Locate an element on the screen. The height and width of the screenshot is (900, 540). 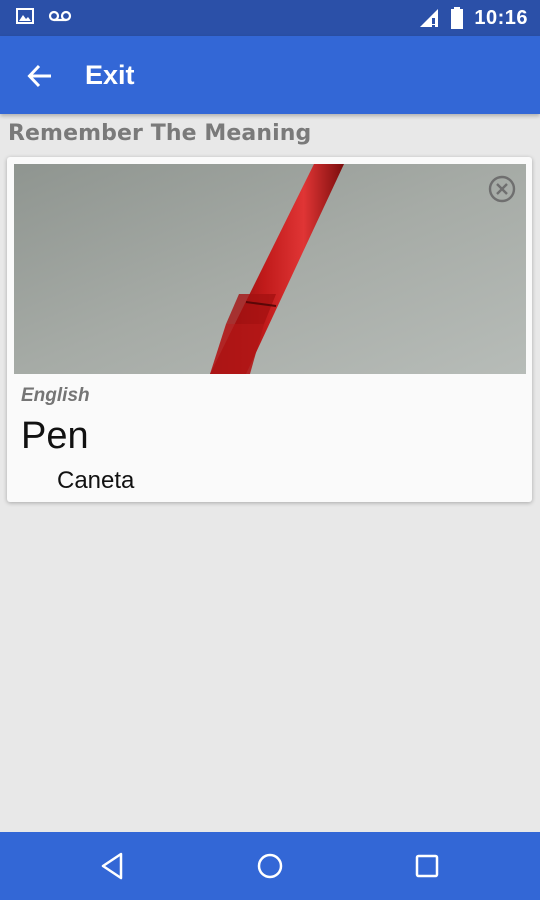
recents-square-icon is located at coordinates (427, 866).